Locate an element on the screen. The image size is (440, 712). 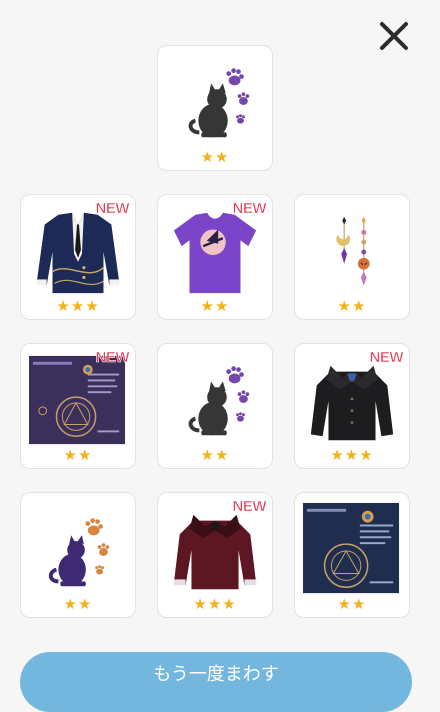
black-ruffle-blouse-icon is located at coordinates (352, 403).